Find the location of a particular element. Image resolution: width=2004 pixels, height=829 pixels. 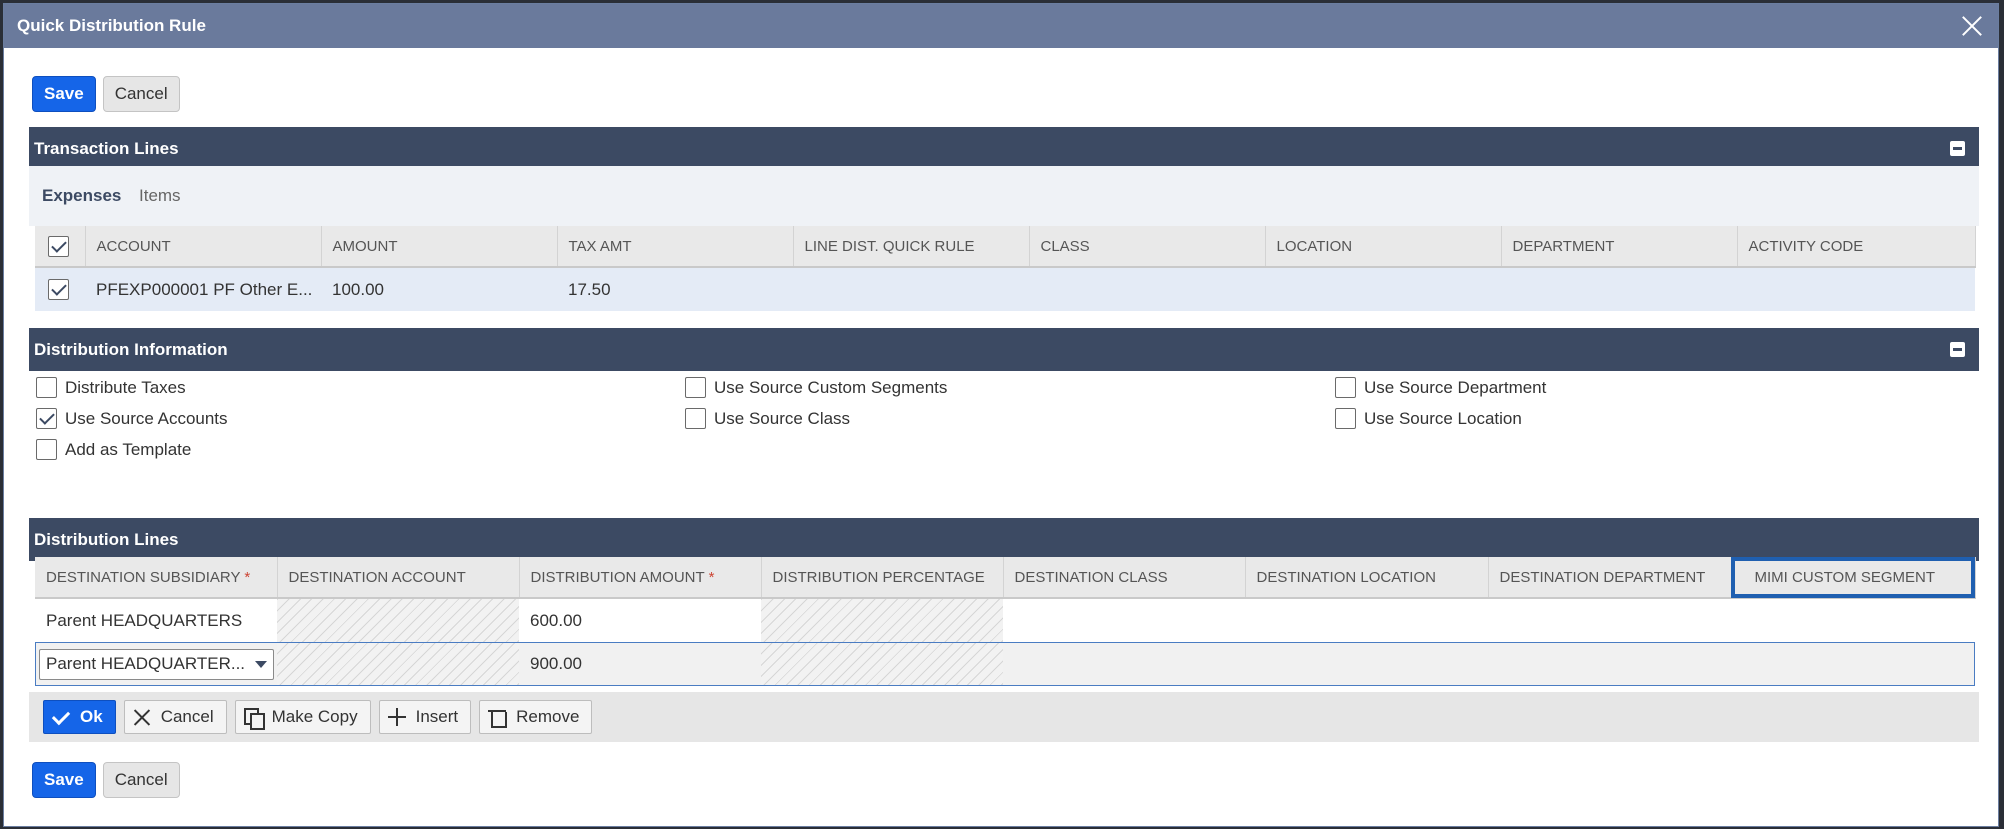

distribute-taxes-checkbox is located at coordinates (46, 387).